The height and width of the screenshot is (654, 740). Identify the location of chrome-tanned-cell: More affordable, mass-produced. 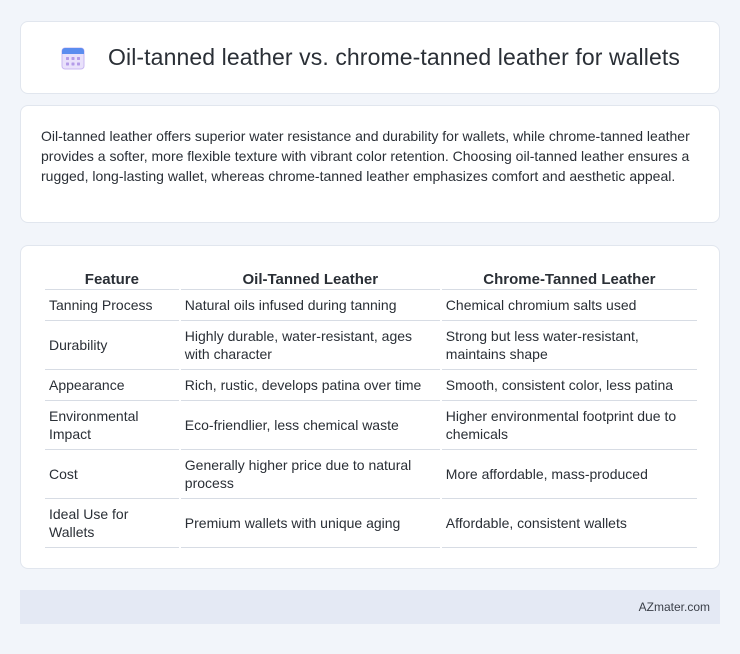
(569, 474).